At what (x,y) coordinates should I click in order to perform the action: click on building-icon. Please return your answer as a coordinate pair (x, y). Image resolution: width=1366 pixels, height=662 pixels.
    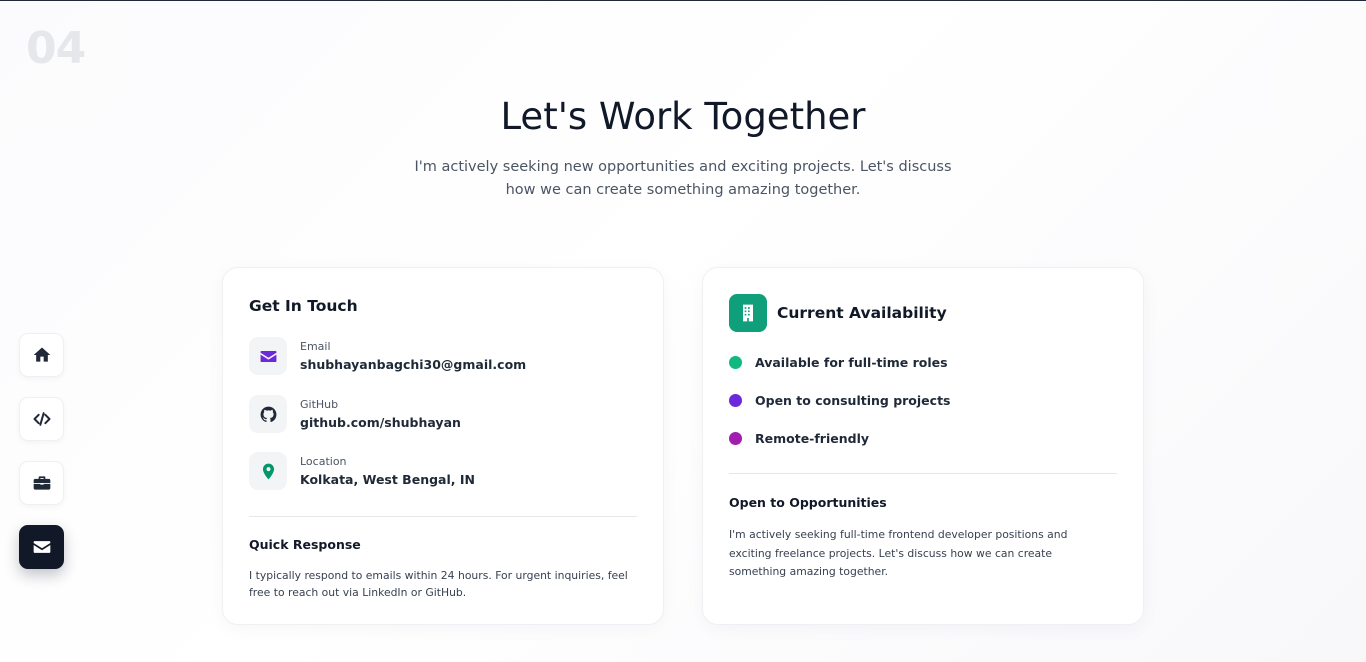
    Looking at the image, I should click on (748, 313).